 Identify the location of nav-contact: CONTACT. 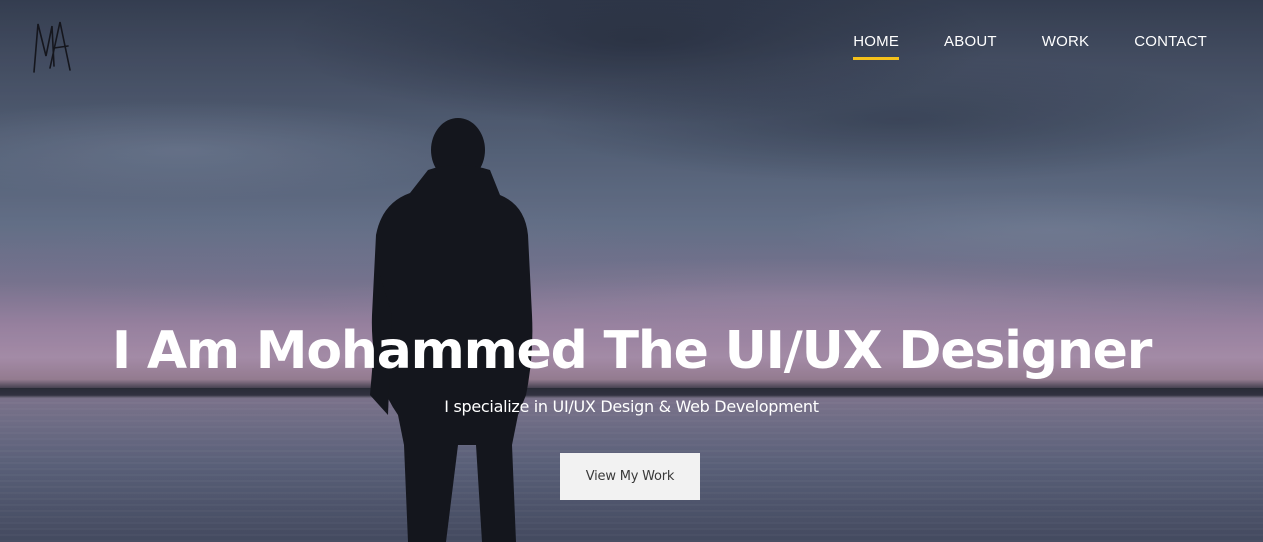
(1170, 46).